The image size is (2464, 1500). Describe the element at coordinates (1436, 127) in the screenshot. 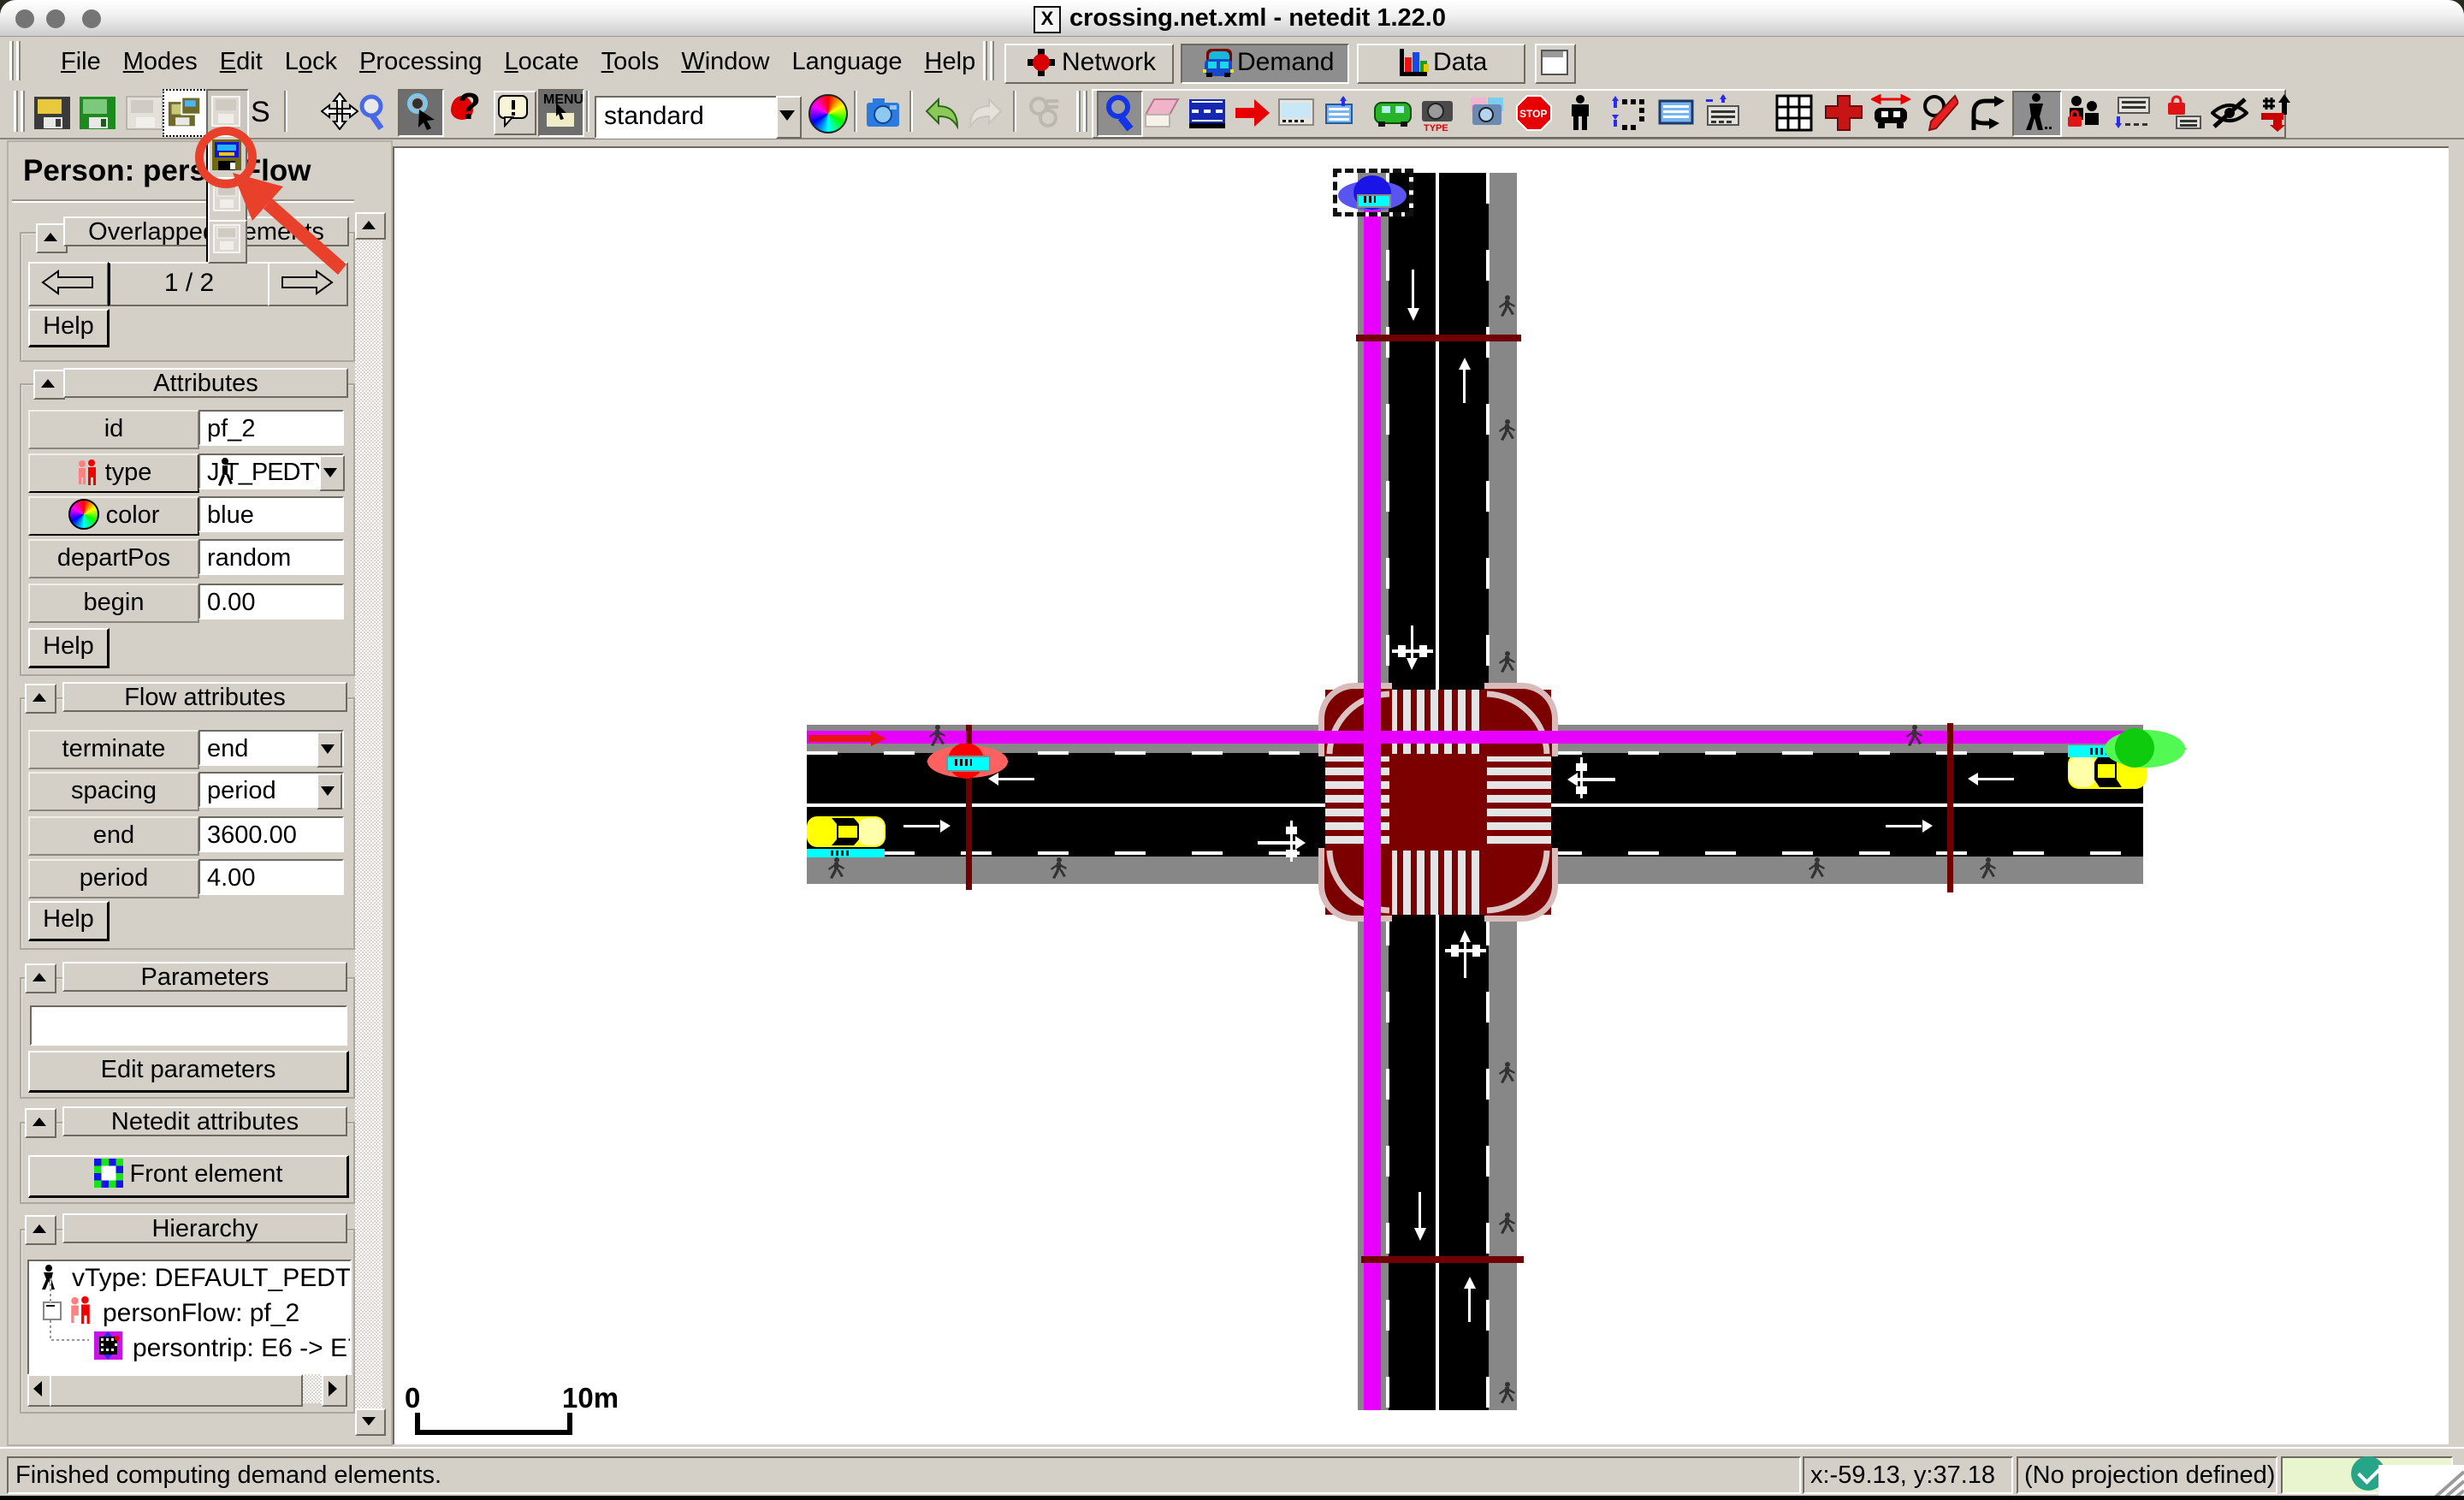

I see `svg-text: TYPE` at that location.